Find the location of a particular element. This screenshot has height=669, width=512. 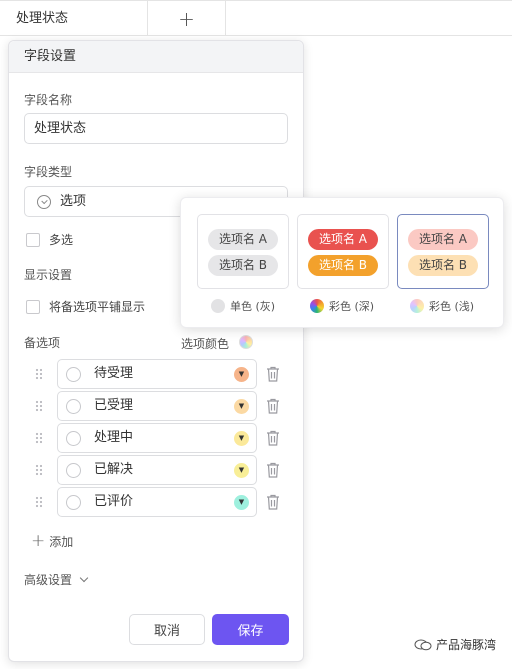

caption-text: 彩色 (深) is located at coordinates (352, 306).